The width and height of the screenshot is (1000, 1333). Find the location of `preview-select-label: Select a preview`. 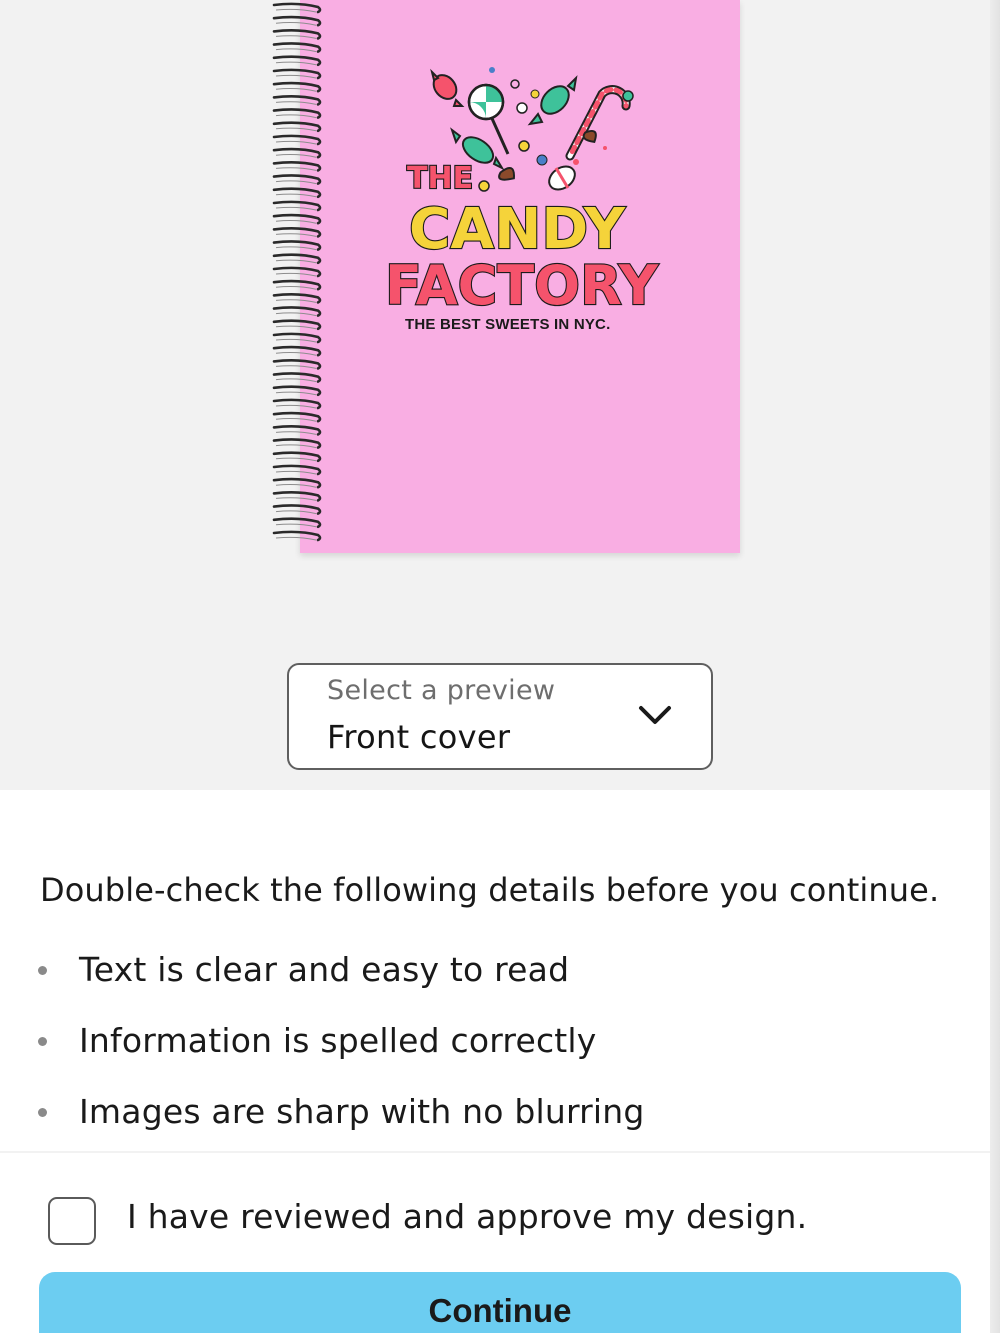

preview-select-label: Select a preview is located at coordinates (441, 690).